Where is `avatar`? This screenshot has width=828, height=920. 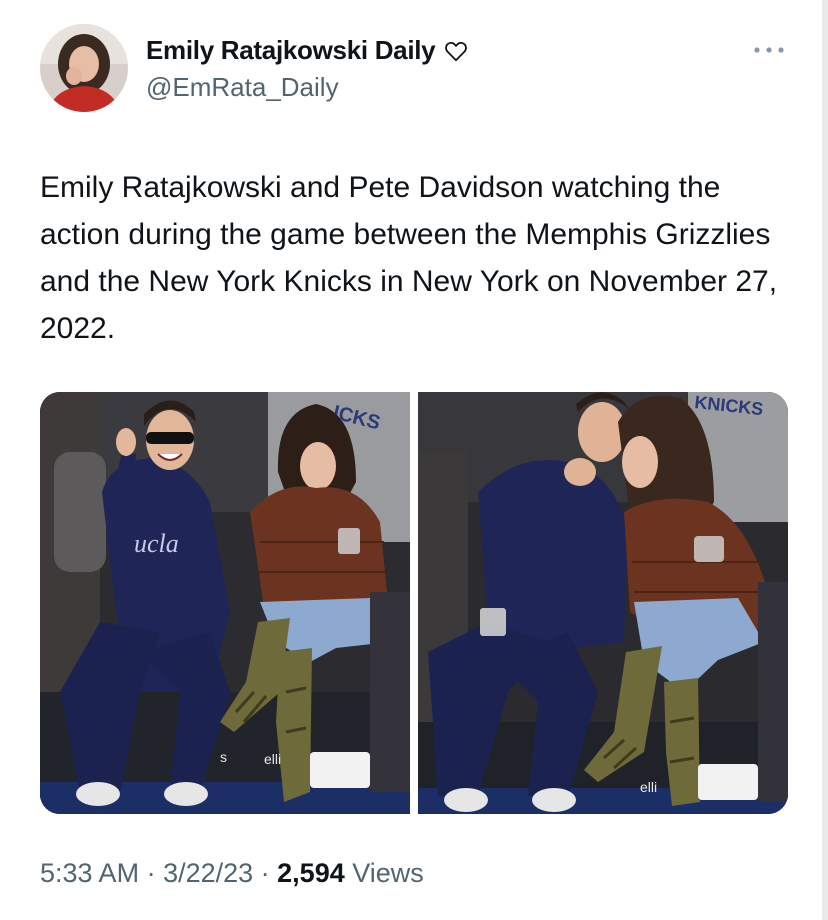
avatar is located at coordinates (84, 68).